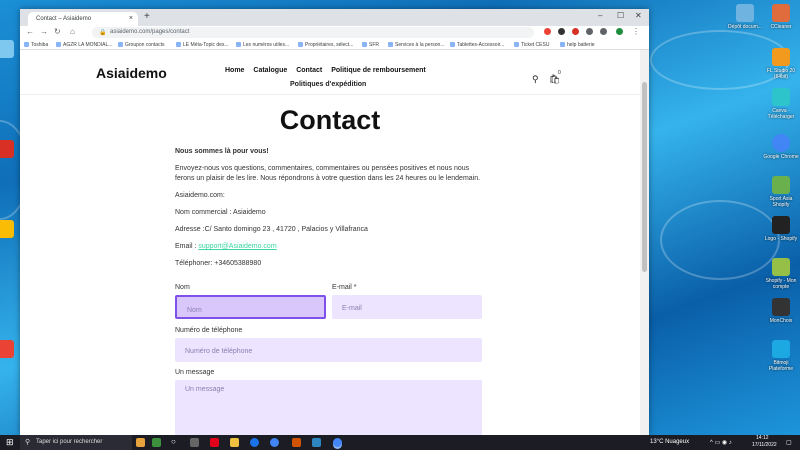  Describe the element at coordinates (669, 442) in the screenshot. I see `weather-status: 13°C Nuageux` at that location.